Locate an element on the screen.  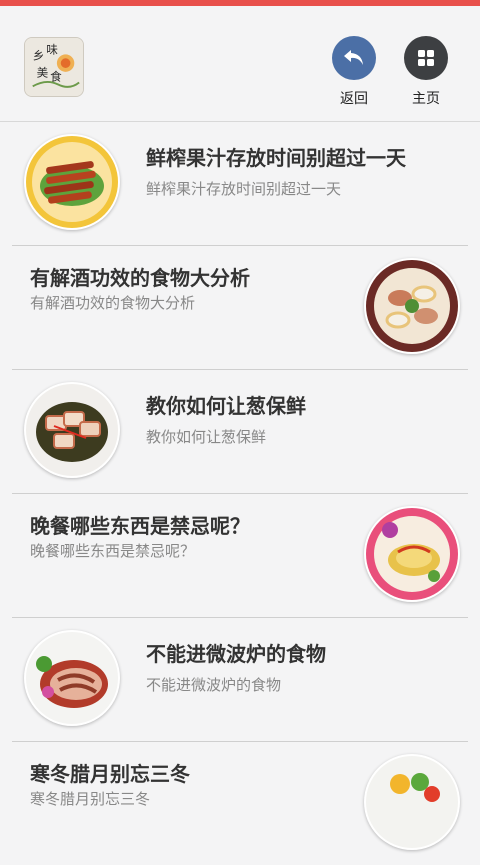
back-button-label: 返回 is located at coordinates (354, 99).